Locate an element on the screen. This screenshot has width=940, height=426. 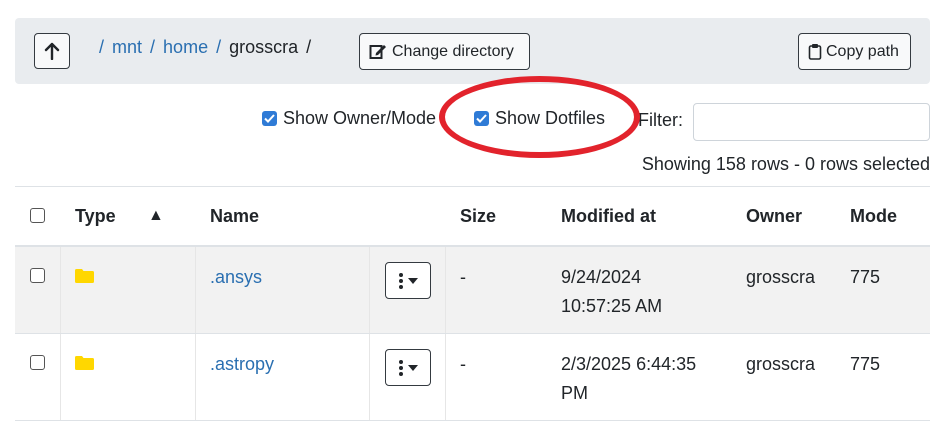
show-dotfiles-option: Show Dotfiles is located at coordinates (539, 118).